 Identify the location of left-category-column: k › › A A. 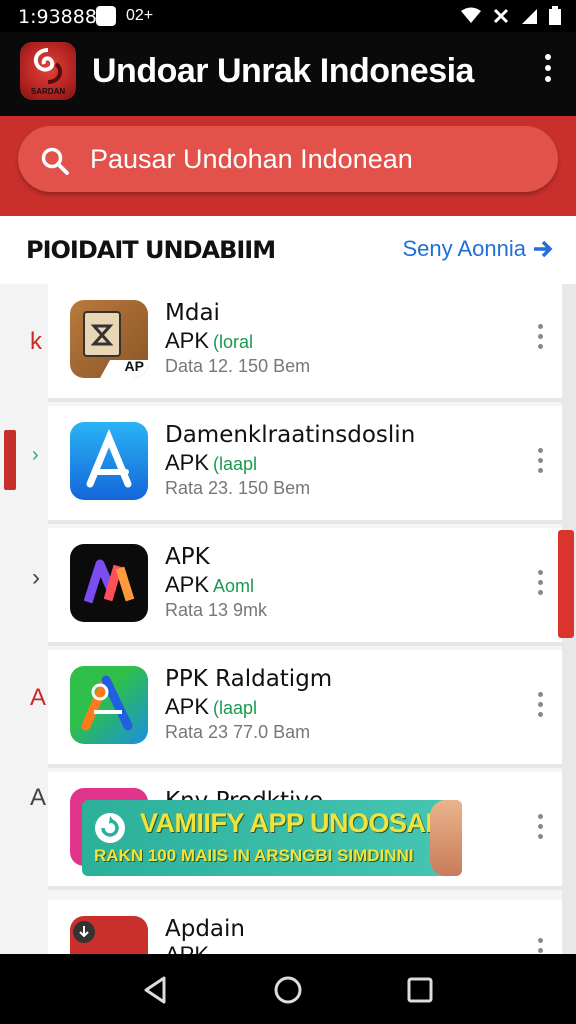
(24, 619).